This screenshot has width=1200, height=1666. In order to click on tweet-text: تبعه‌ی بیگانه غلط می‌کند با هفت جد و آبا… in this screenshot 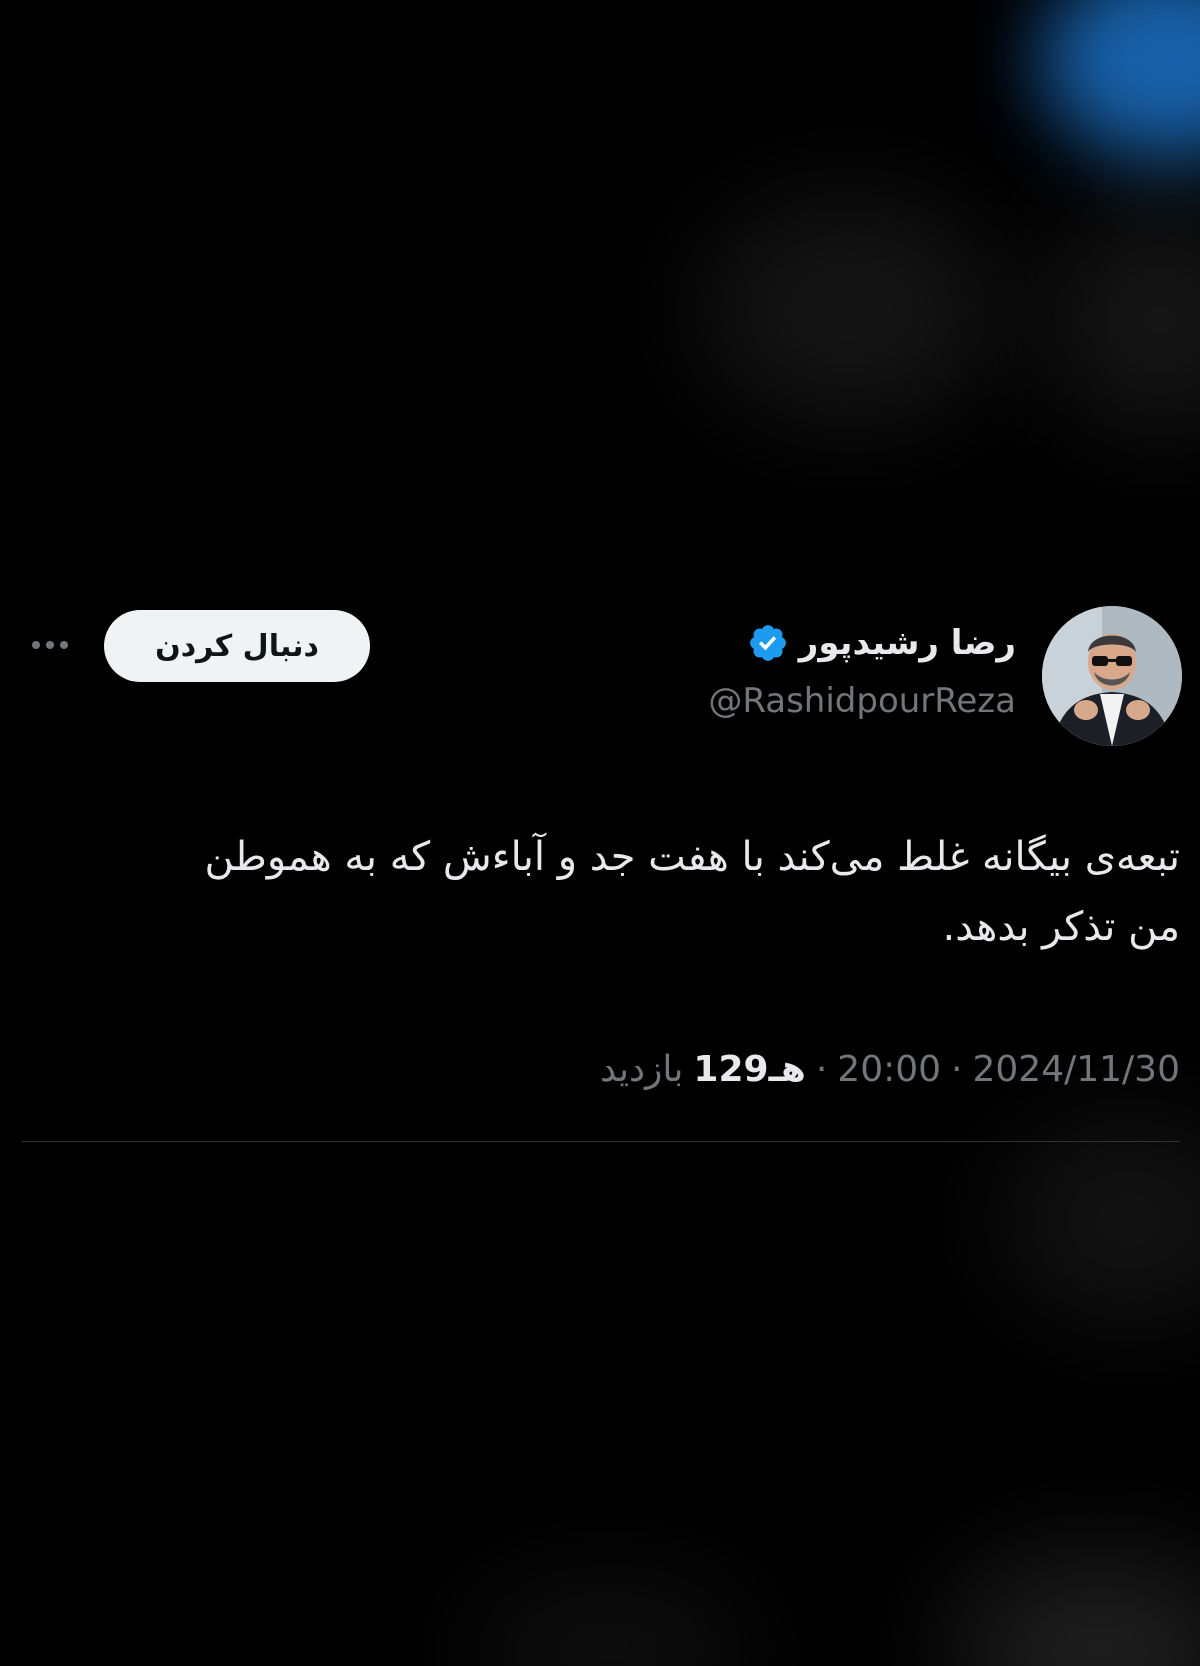, I will do `click(692, 892)`.